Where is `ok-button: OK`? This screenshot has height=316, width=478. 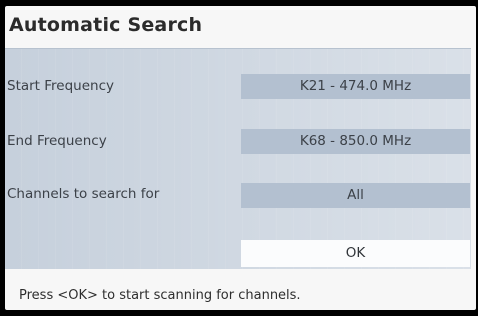
ok-button: OK is located at coordinates (355, 253).